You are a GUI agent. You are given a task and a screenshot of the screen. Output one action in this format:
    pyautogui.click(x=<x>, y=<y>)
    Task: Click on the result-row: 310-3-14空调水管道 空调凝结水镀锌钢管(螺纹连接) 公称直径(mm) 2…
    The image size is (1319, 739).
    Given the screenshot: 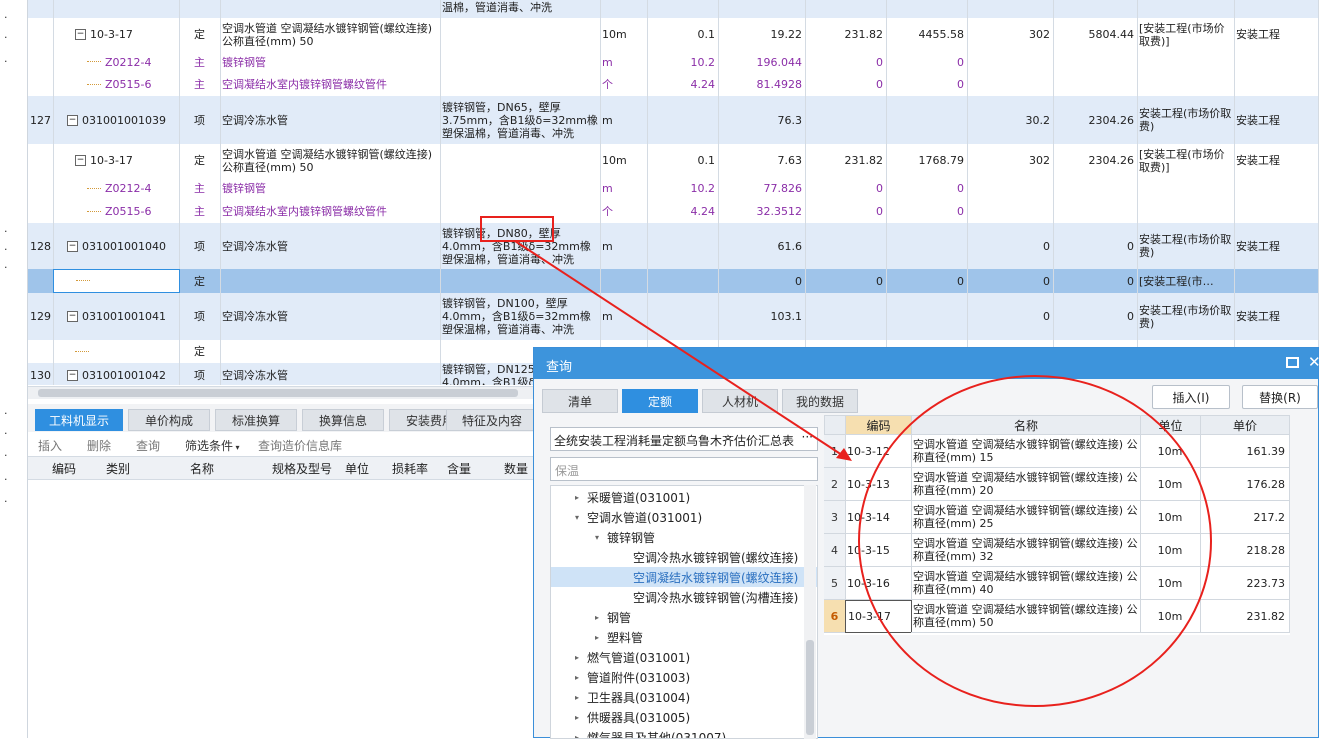 What is the action you would take?
    pyautogui.click(x=1057, y=517)
    